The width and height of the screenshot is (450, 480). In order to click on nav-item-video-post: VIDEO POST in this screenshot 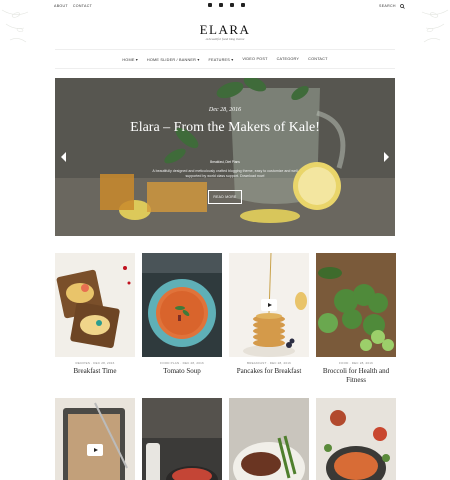, I will do `click(254, 59)`.